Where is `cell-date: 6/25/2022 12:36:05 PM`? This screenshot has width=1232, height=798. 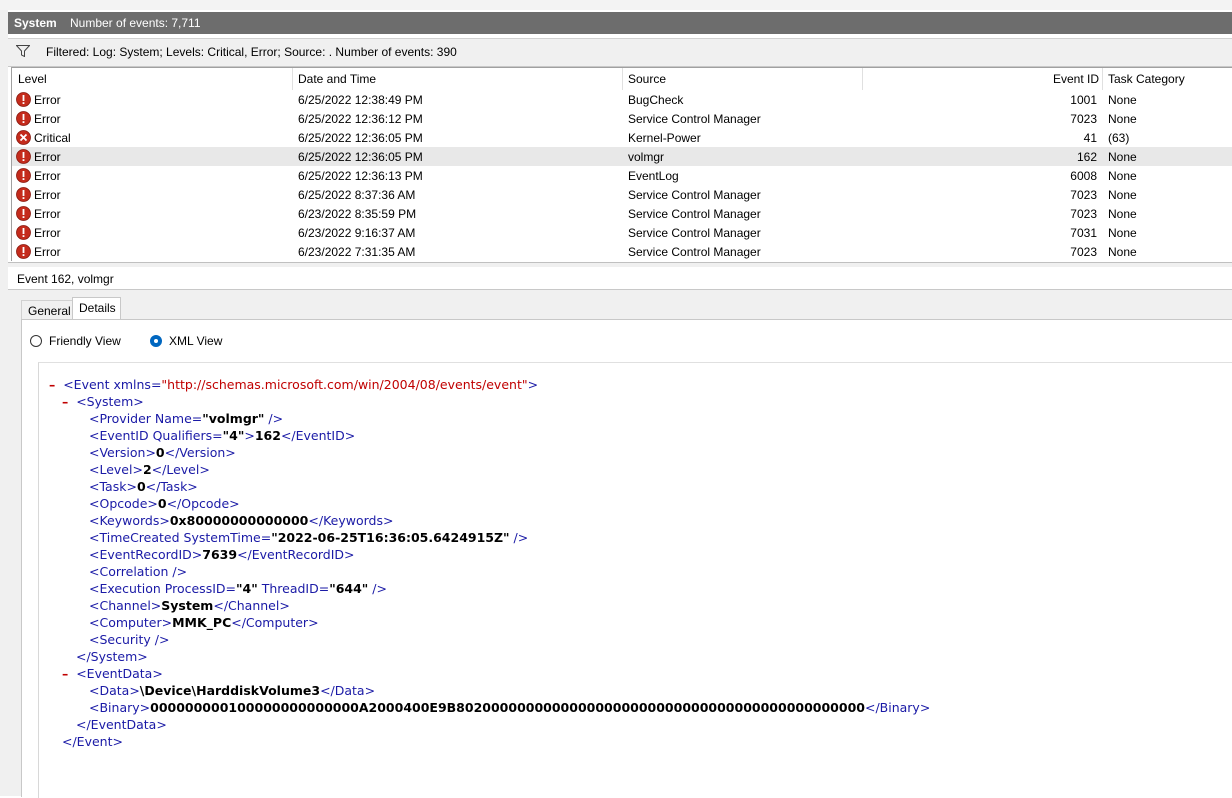
cell-date: 6/25/2022 12:36:05 PM is located at coordinates (360, 157).